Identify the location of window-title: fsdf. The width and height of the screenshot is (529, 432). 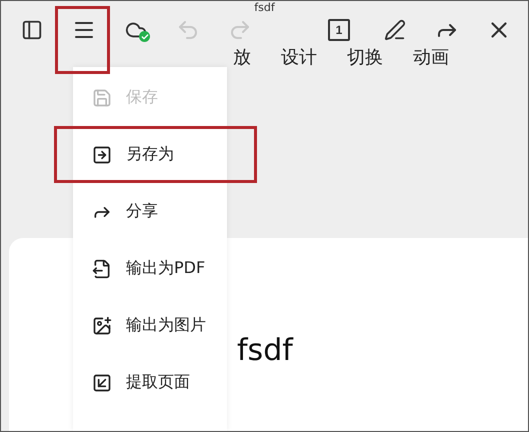
(264, 8).